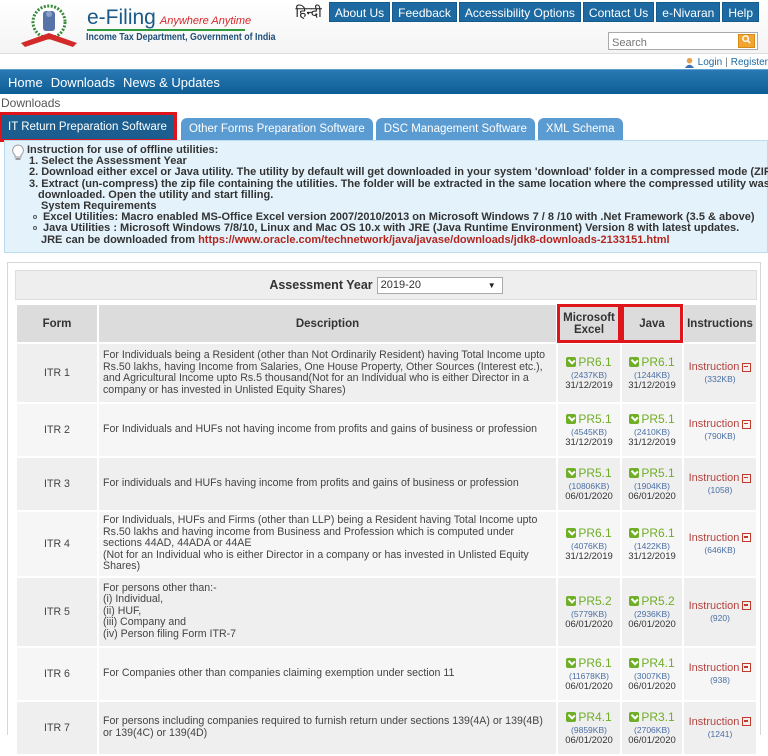 The image size is (768, 756). What do you see at coordinates (439, 285) in the screenshot?
I see `assessment-year-select: 2019-20 ▼` at bounding box center [439, 285].